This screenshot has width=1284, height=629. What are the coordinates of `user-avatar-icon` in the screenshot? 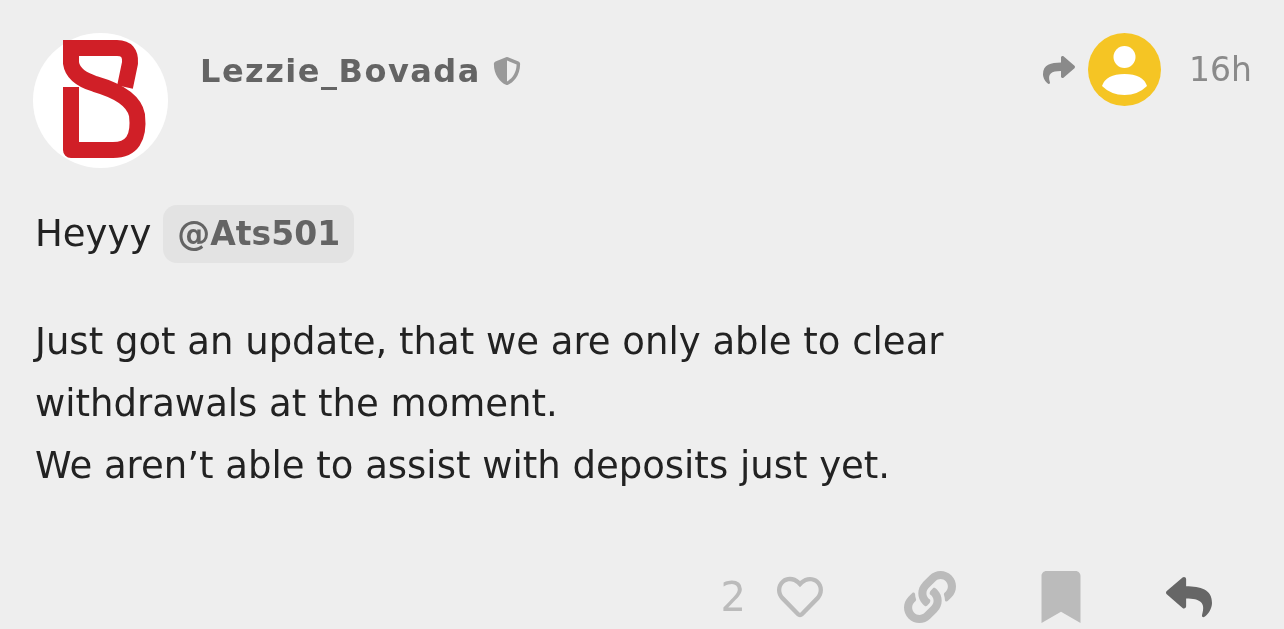 It's located at (1125, 69).